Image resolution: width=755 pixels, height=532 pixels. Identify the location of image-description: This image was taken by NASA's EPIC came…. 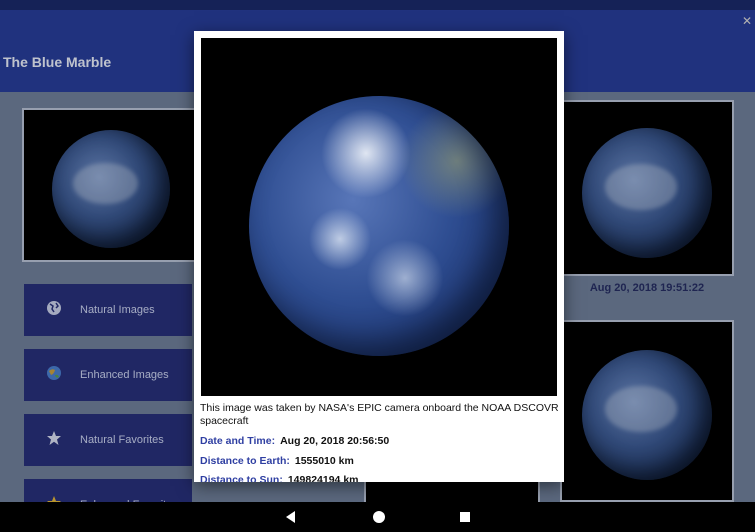
(379, 414).